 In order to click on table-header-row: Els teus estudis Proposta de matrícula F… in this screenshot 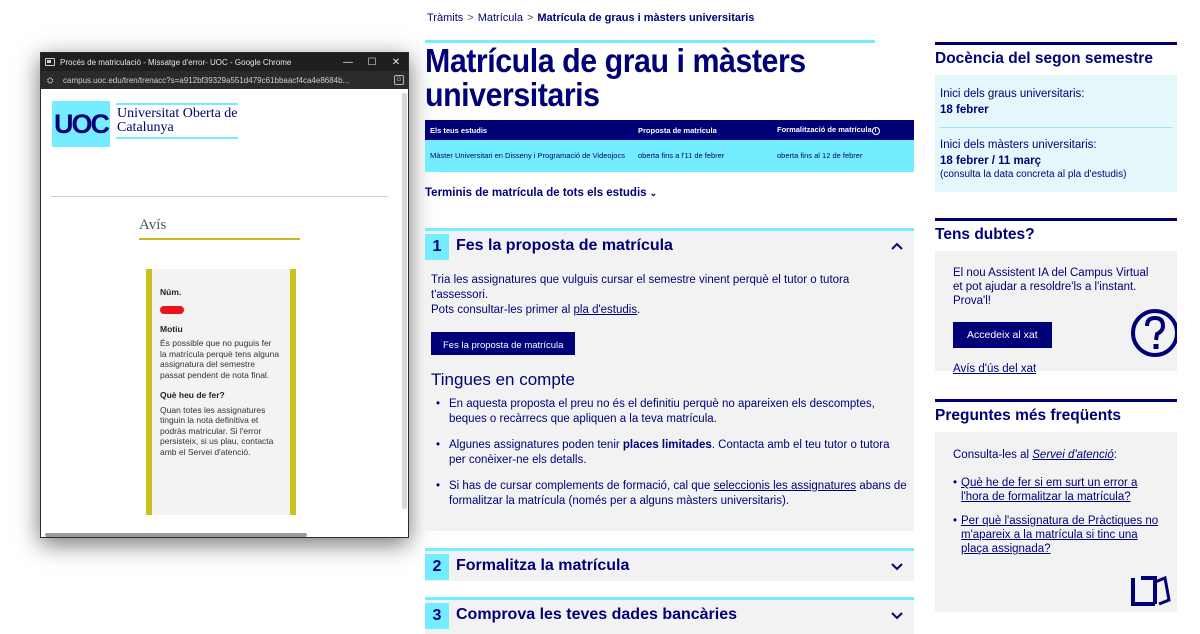, I will do `click(669, 130)`.